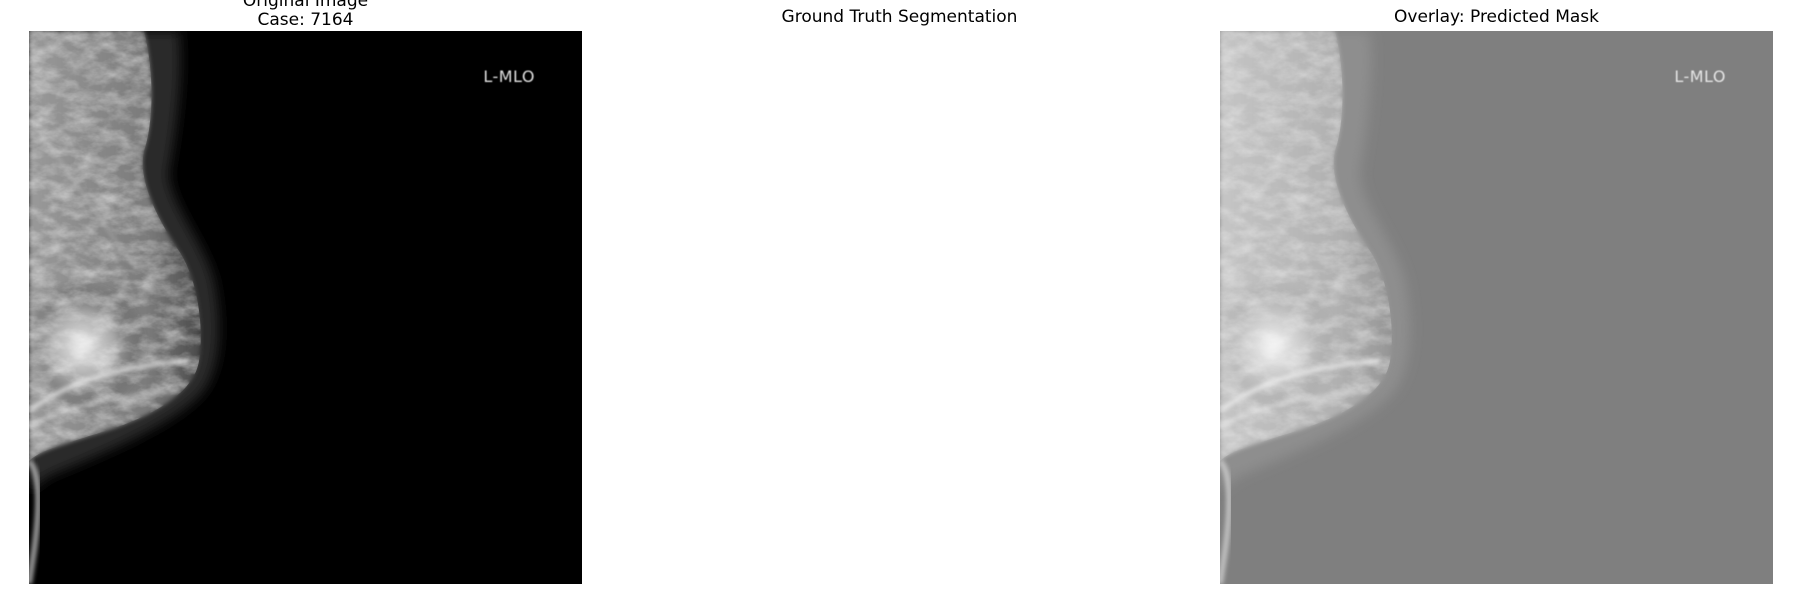 The image size is (1799, 599). What do you see at coordinates (124, 307) in the screenshot?
I see `mammogram-image` at bounding box center [124, 307].